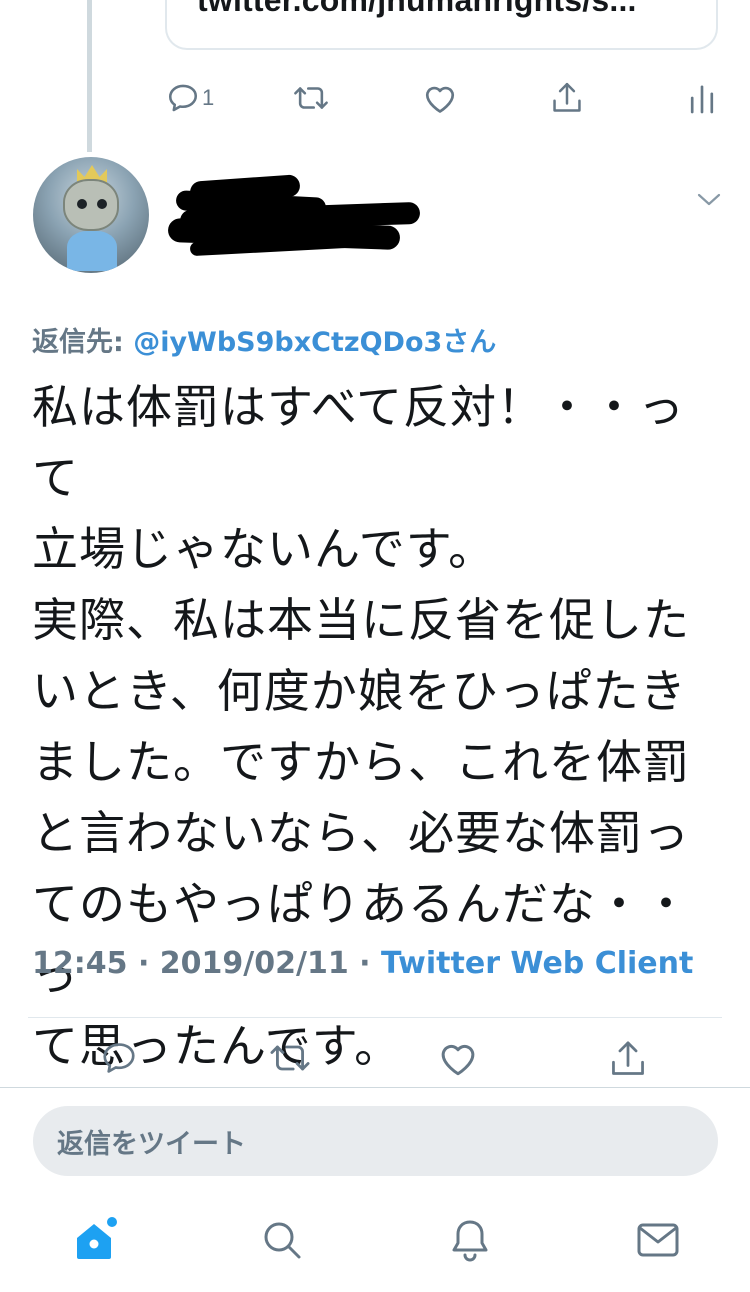 The width and height of the screenshot is (750, 1292). I want to click on tab-home, so click(94, 1240).